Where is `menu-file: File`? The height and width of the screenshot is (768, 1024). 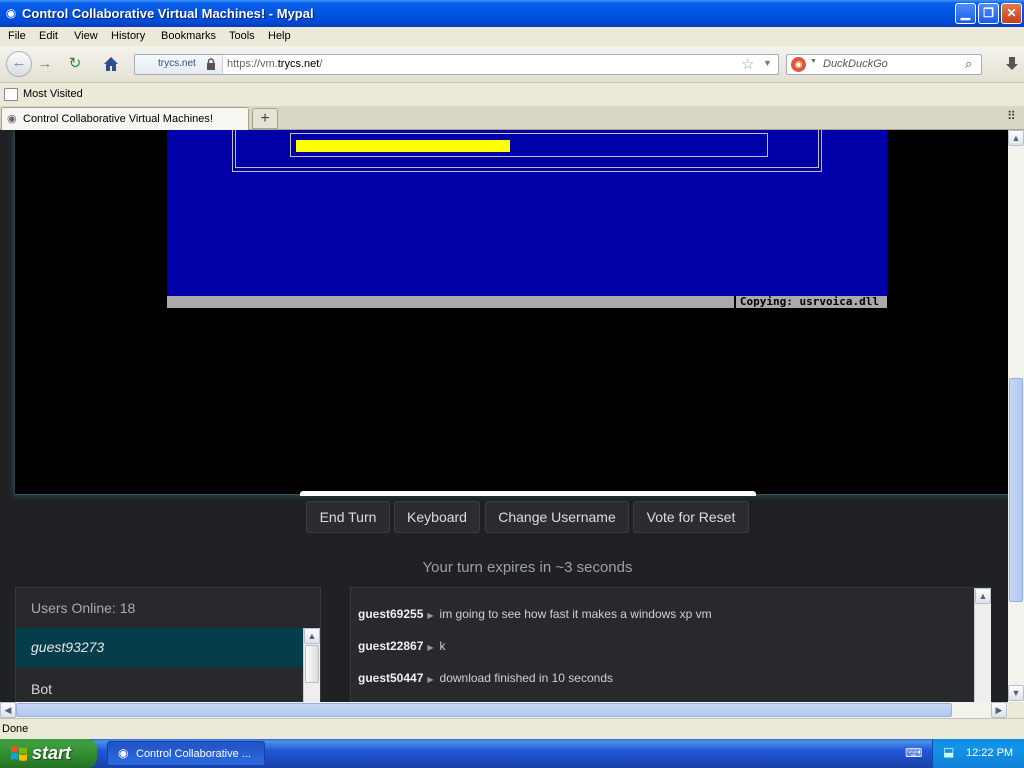
menu-file: File is located at coordinates (17, 36).